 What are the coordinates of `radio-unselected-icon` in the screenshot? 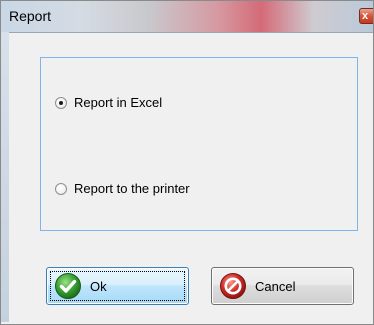 It's located at (61, 188).